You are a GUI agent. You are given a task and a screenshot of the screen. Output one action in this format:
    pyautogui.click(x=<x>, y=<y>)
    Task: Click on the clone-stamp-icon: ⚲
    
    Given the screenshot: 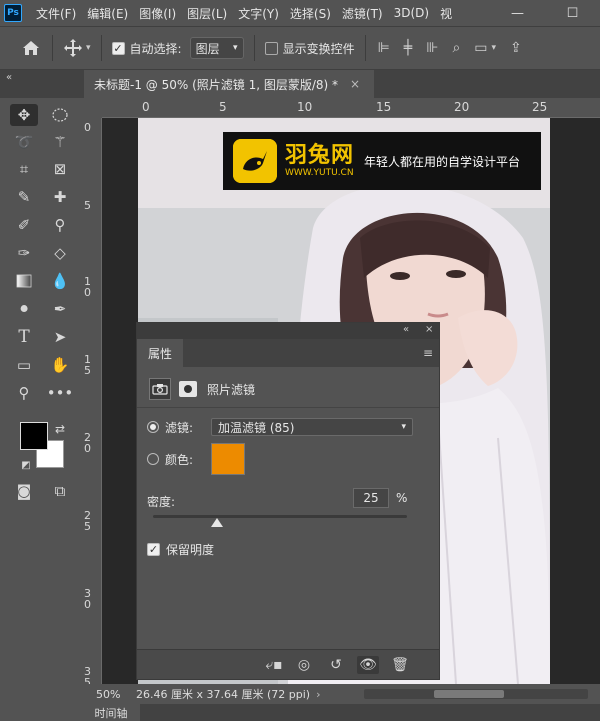 What is the action you would take?
    pyautogui.click(x=60, y=225)
    